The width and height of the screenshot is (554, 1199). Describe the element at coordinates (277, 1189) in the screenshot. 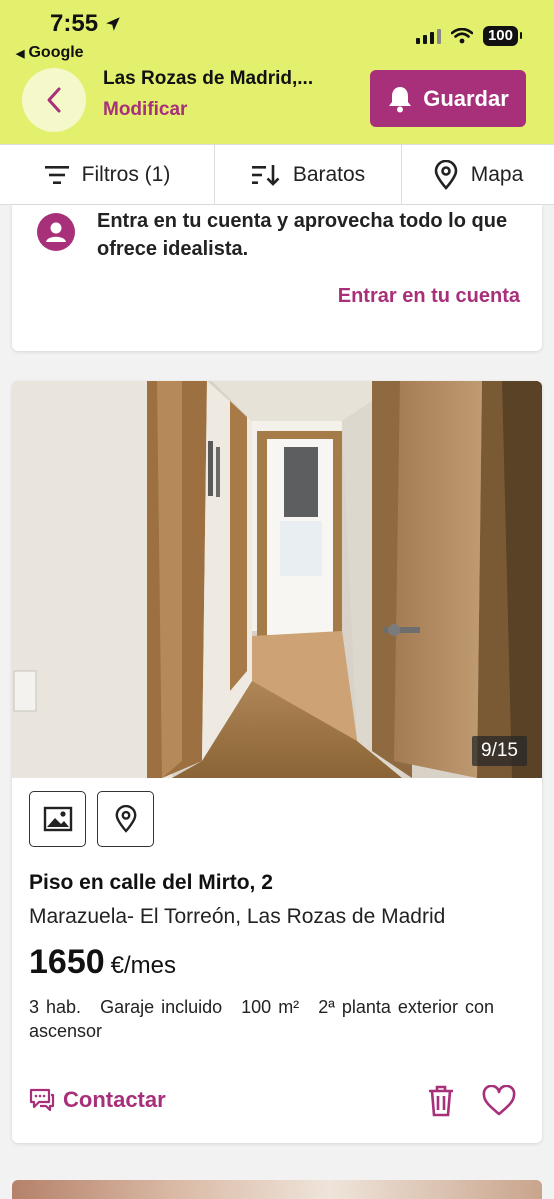

I see `next-listing-peek` at that location.